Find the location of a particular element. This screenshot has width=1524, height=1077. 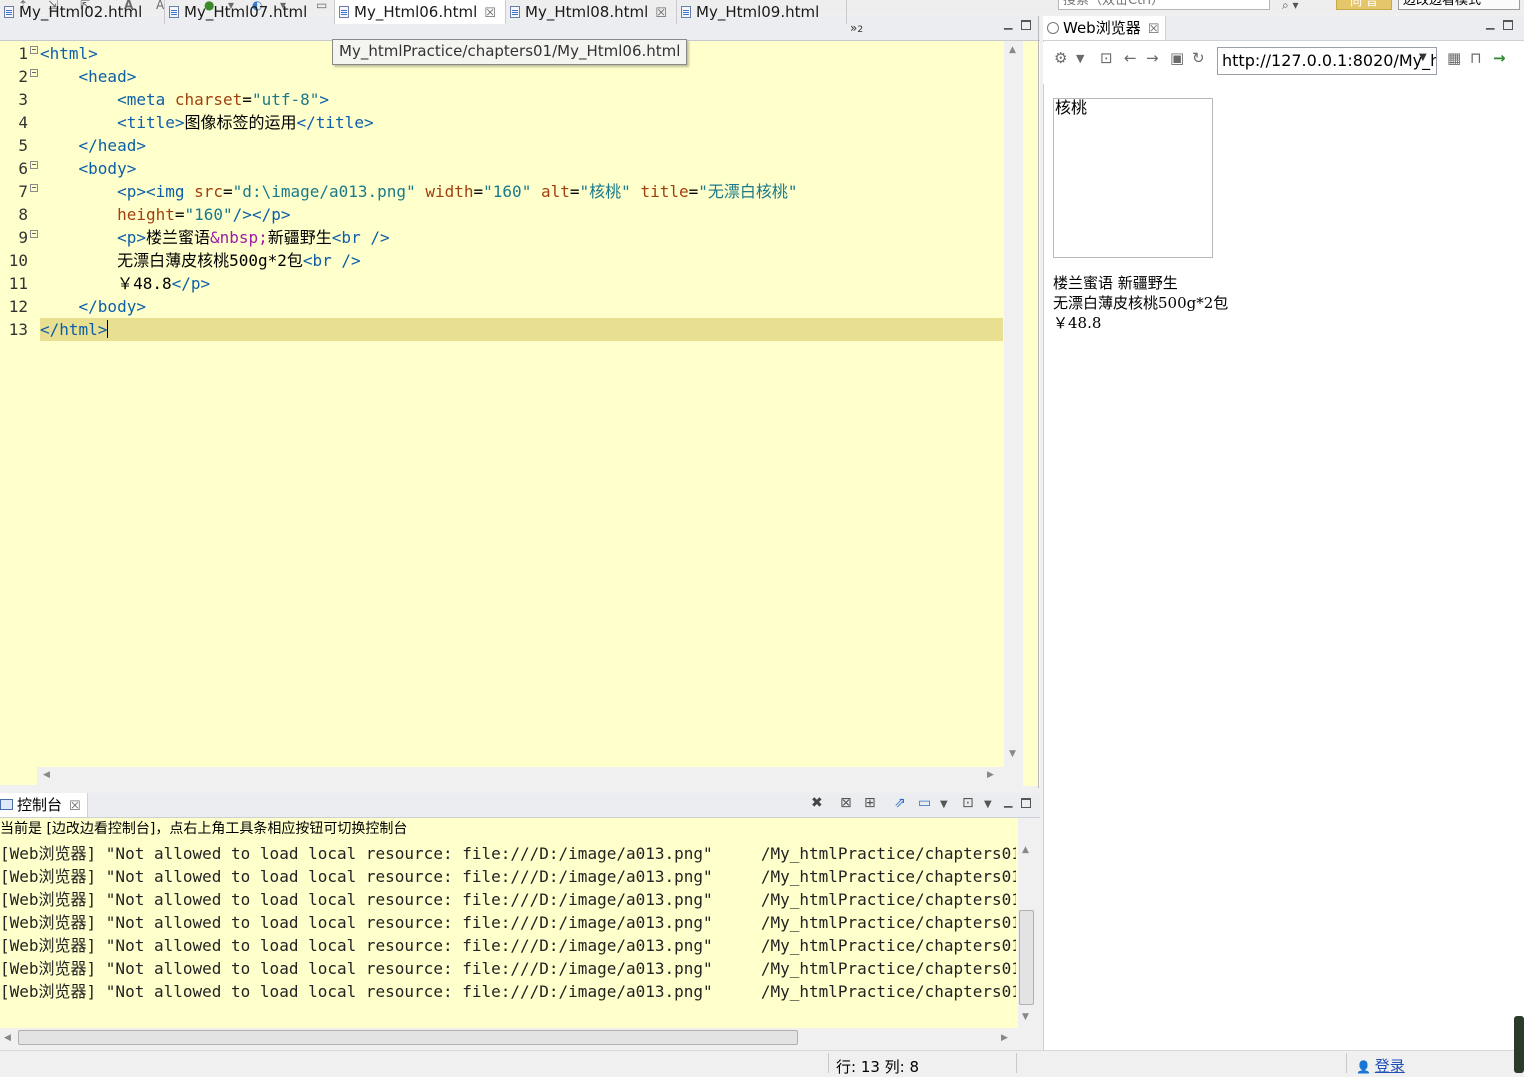

tab-my-html07: My_Html07.html is located at coordinates (250, 12).